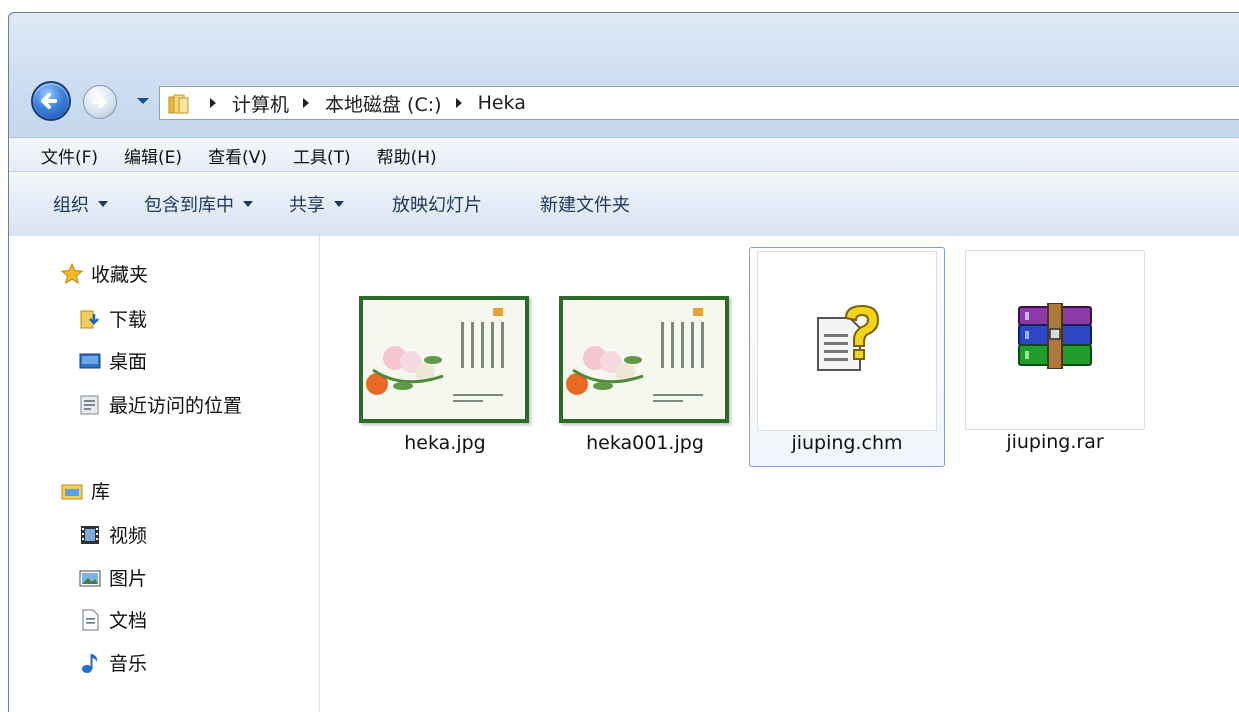 Image resolution: width=1239 pixels, height=712 pixels. I want to click on forward-arrow-icon, so click(99, 102).